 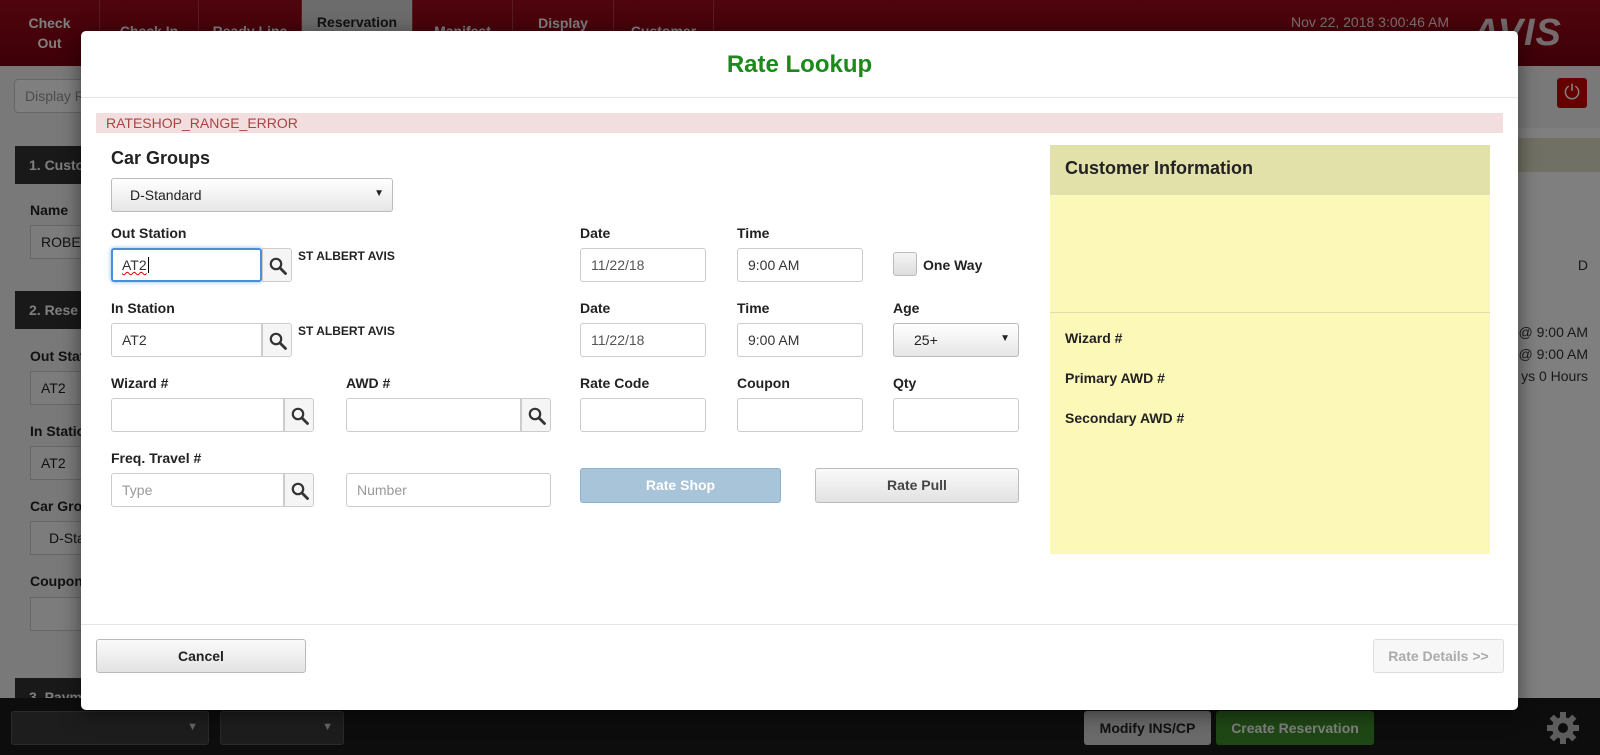 I want to click on out-station-label: Out Station, so click(x=149, y=233).